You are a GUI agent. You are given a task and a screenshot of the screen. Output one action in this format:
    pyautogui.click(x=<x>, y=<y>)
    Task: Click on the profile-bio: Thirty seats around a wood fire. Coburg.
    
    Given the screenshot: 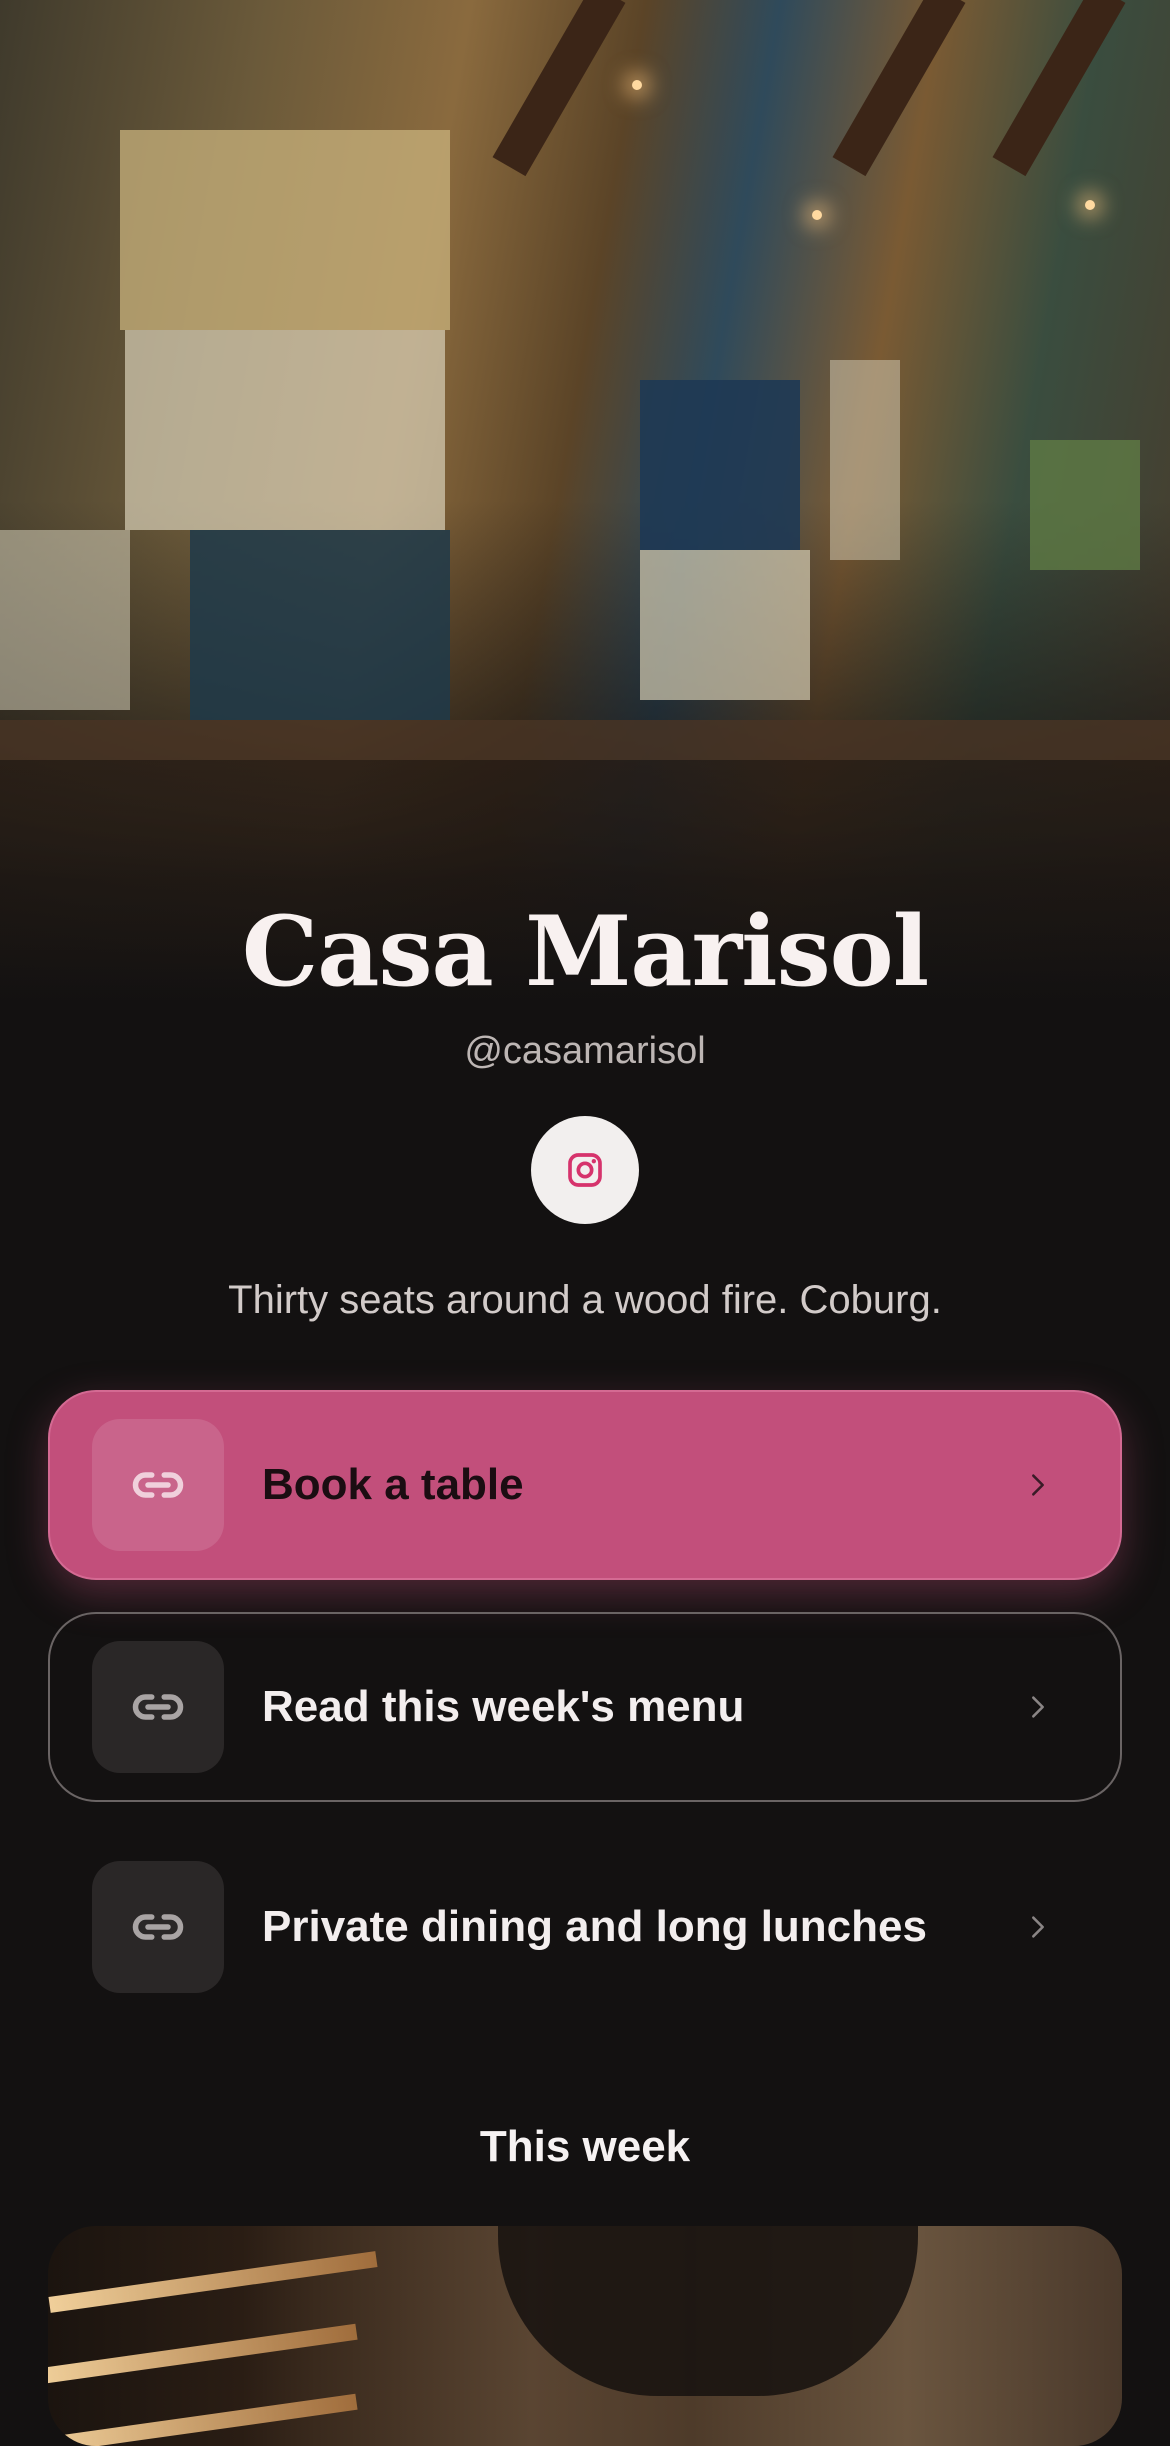 What is the action you would take?
    pyautogui.click(x=585, y=1300)
    